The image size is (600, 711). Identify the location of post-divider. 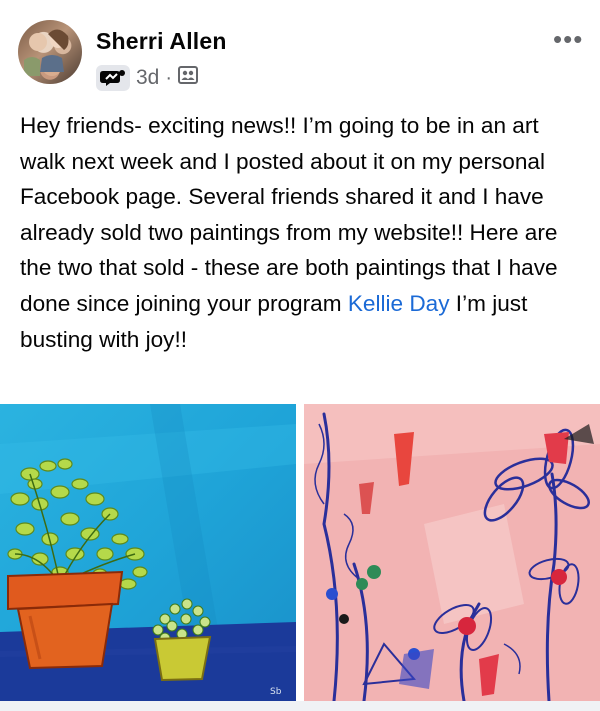
(300, 706).